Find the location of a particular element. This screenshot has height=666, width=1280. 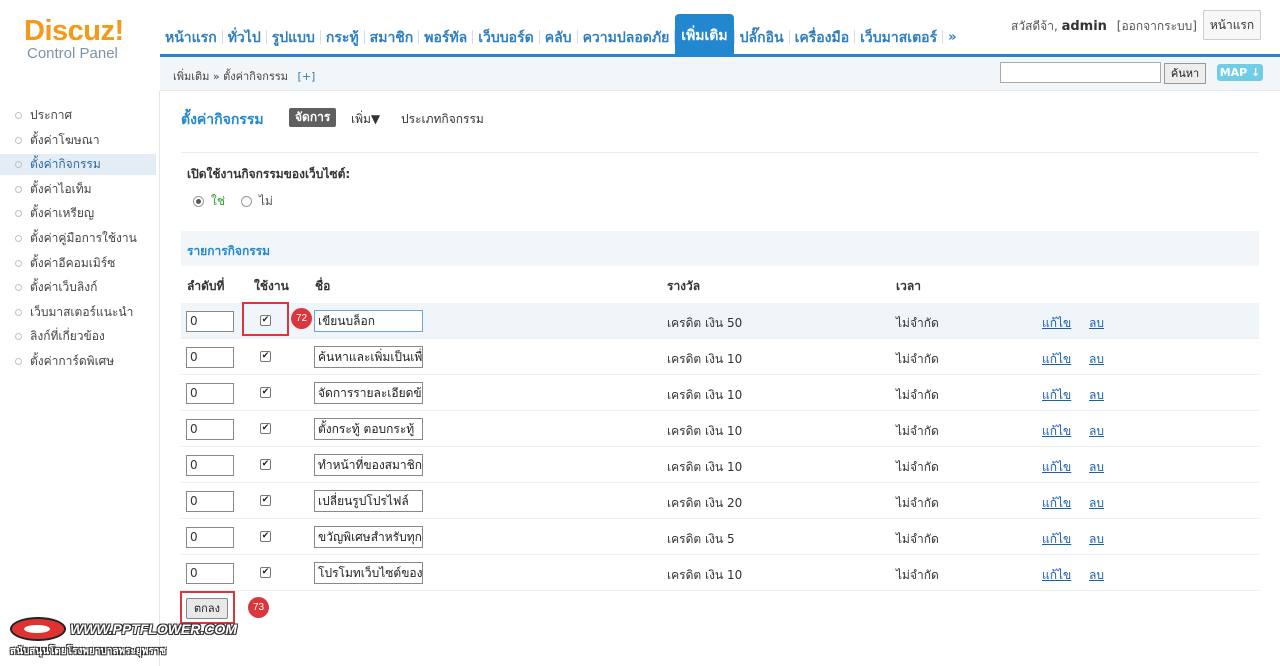

nav-item: พอร์ทัล is located at coordinates (445, 37).